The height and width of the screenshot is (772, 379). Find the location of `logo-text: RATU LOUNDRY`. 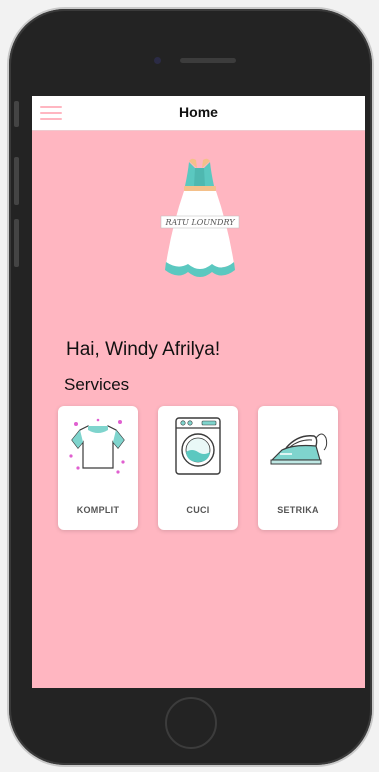

logo-text: RATU LOUNDRY is located at coordinates (199, 222).